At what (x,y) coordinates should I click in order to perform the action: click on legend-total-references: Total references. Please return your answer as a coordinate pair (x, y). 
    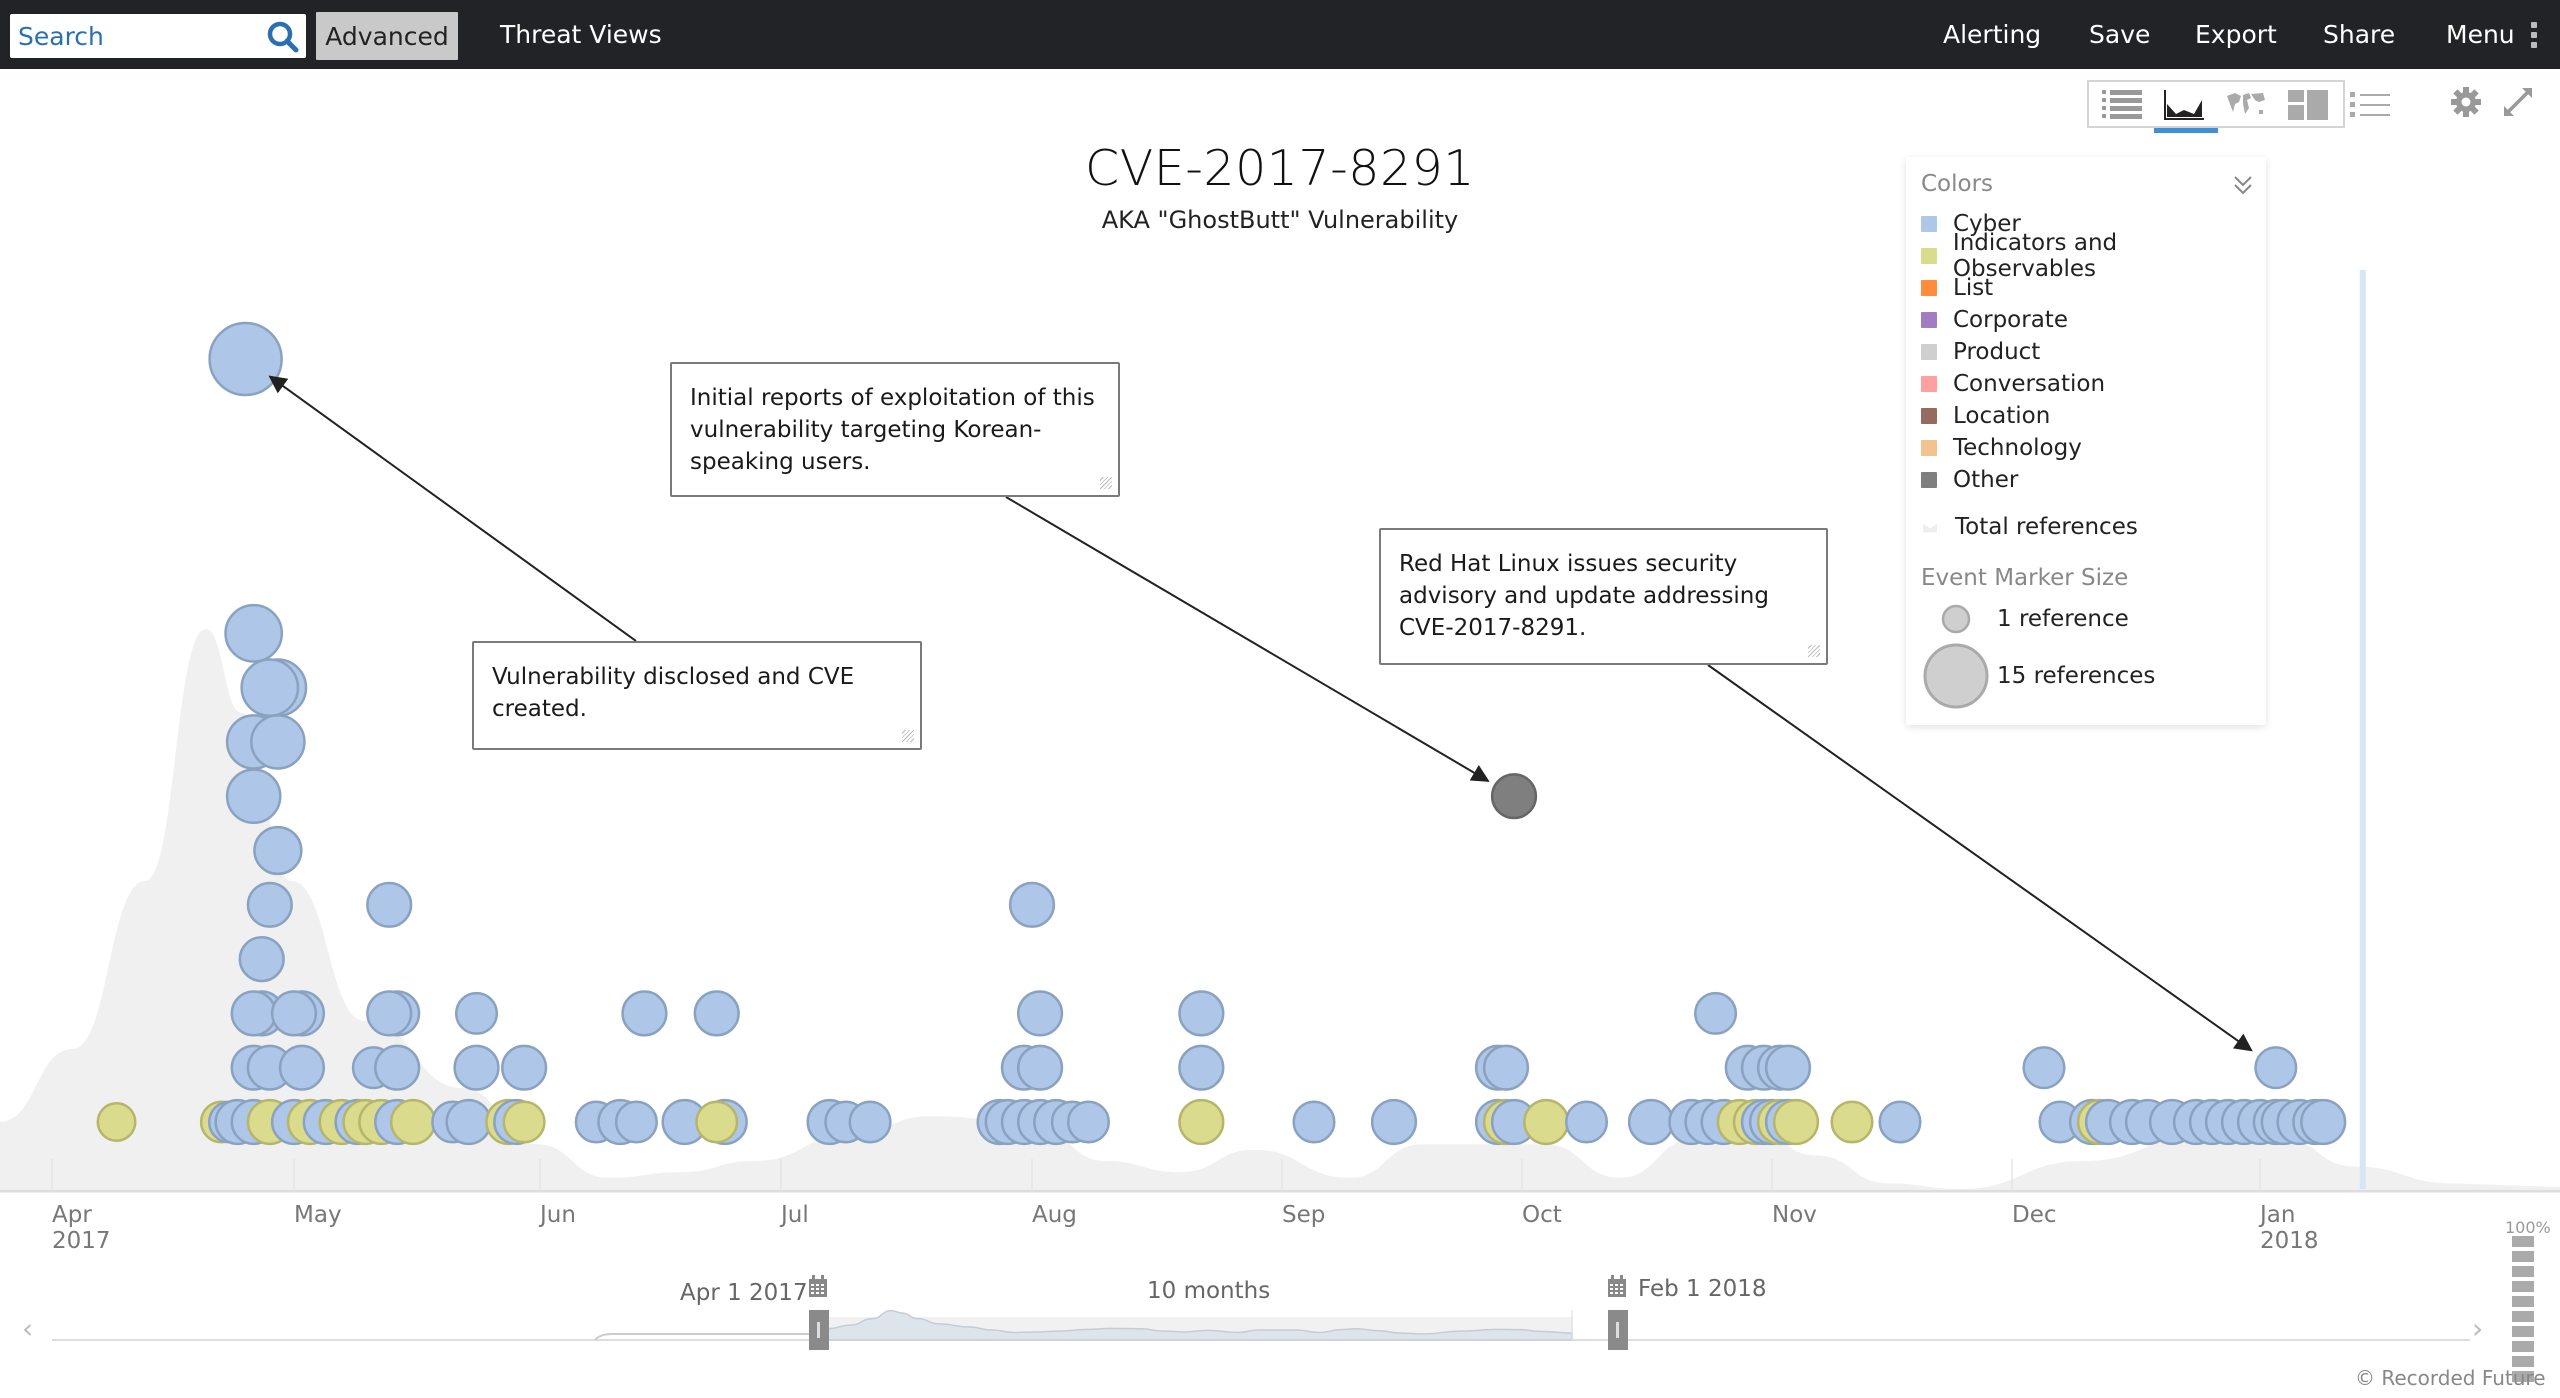
    Looking at the image, I should click on (2029, 527).